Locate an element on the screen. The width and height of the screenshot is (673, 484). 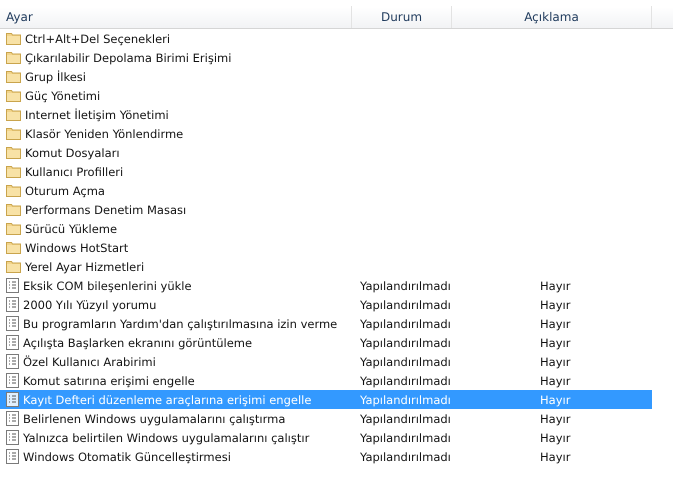
list-row: Grup İlkesi is located at coordinates (336, 76).